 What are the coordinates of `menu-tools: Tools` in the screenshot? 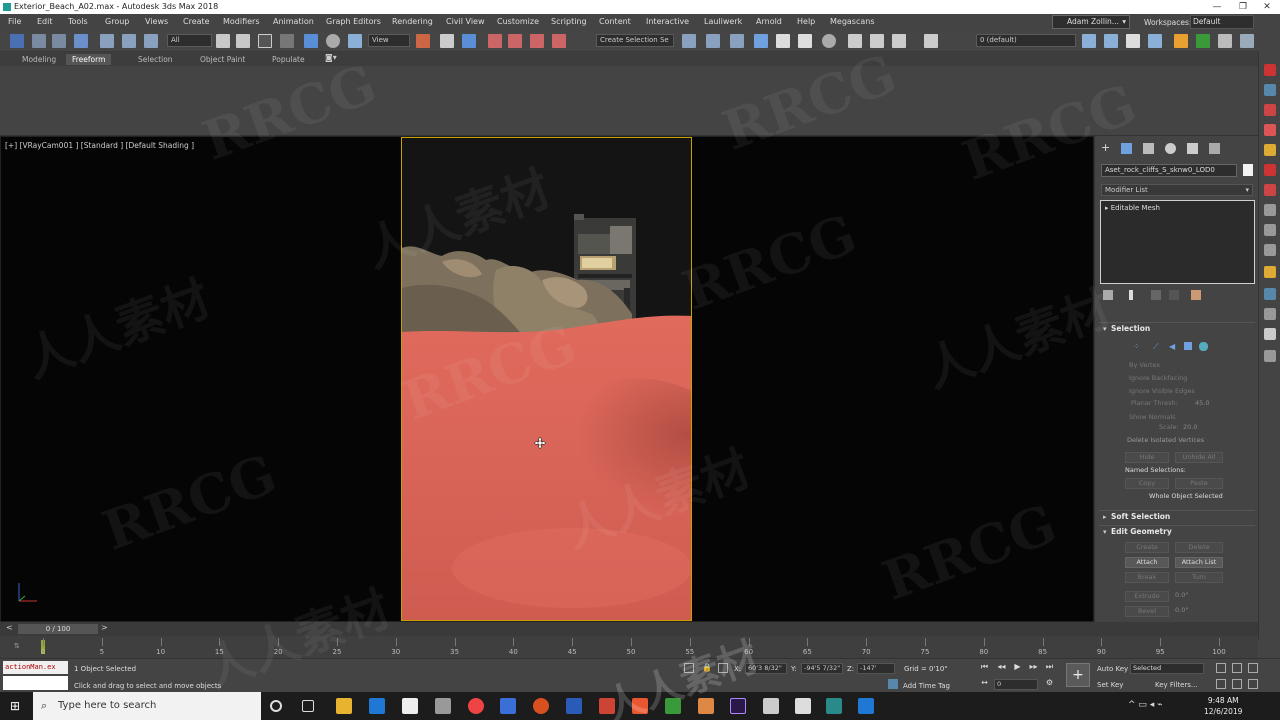 It's located at (78, 21).